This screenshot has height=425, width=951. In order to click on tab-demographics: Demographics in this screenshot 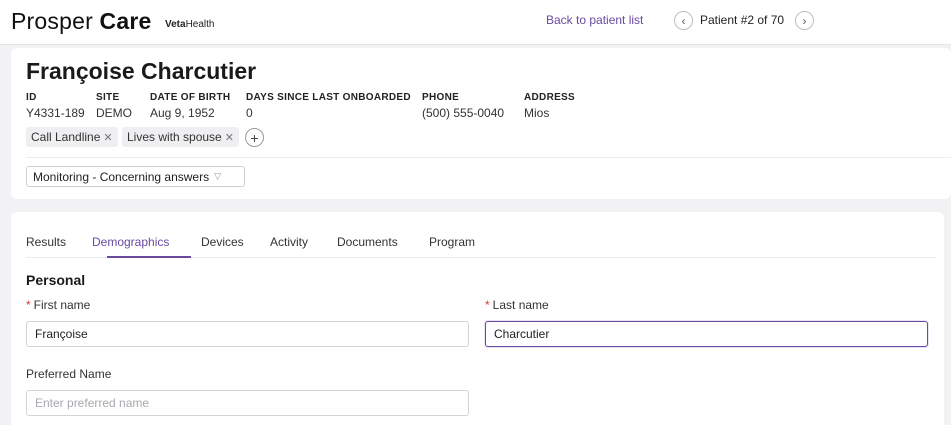, I will do `click(130, 242)`.